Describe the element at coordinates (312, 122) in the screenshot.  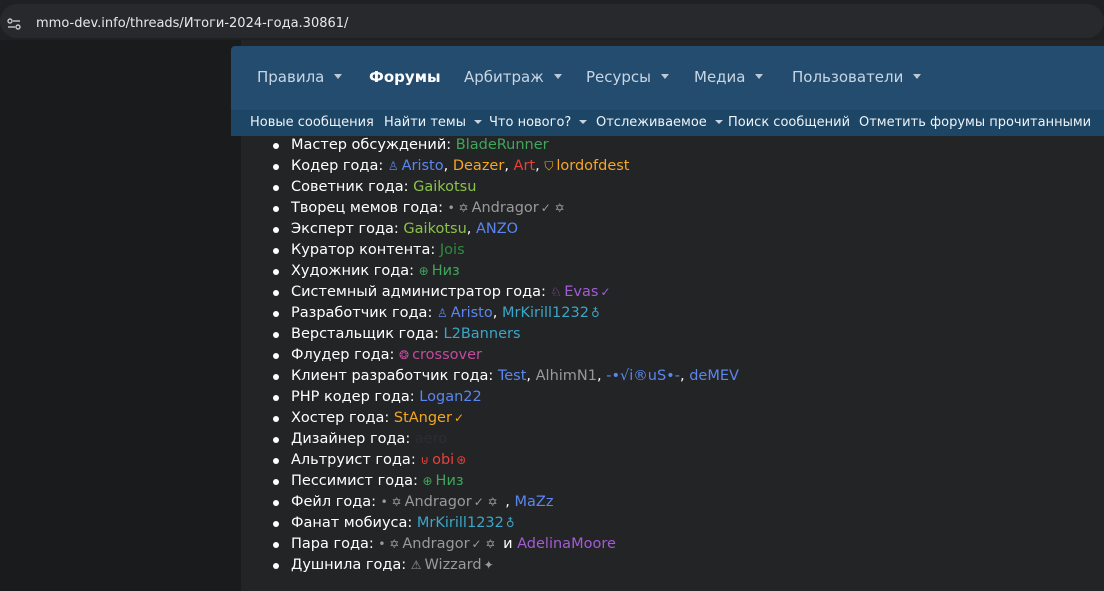
I see `subnav-tab-0: Новые сообщения` at that location.